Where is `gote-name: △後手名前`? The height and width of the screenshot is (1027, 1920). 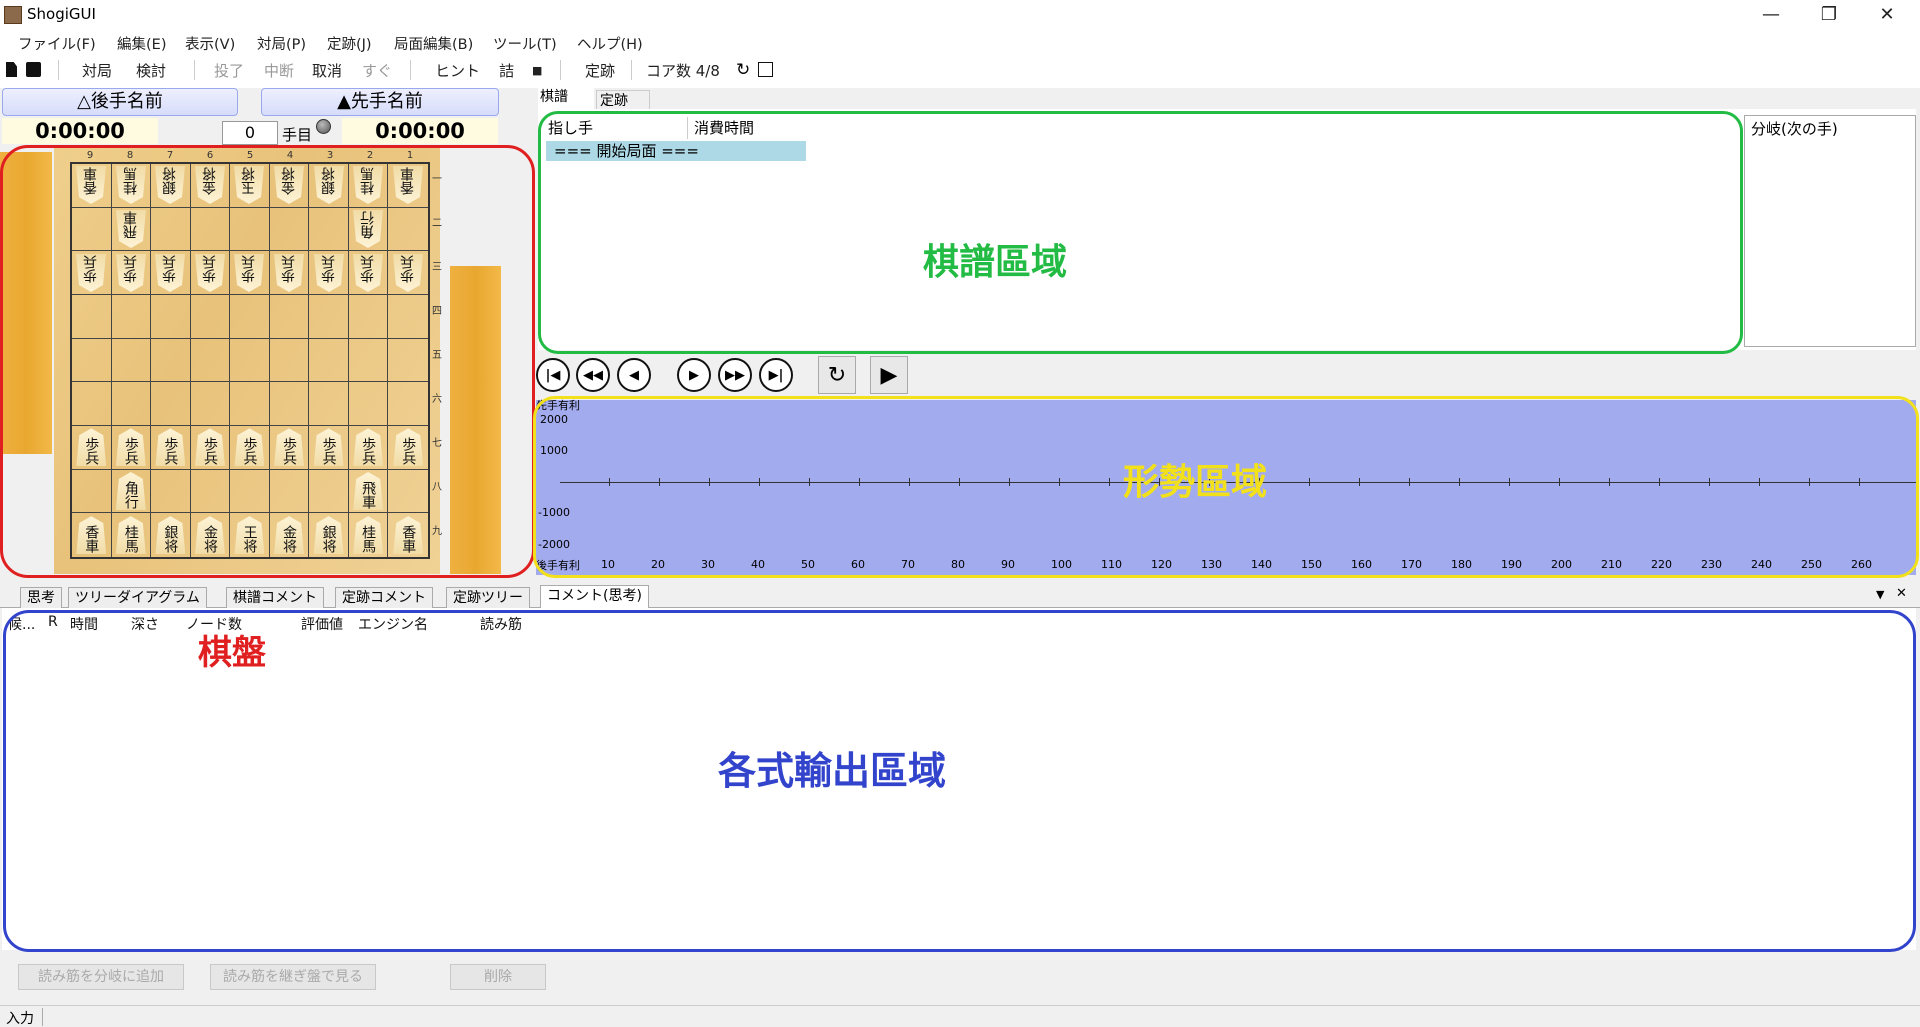 gote-name: △後手名前 is located at coordinates (120, 102).